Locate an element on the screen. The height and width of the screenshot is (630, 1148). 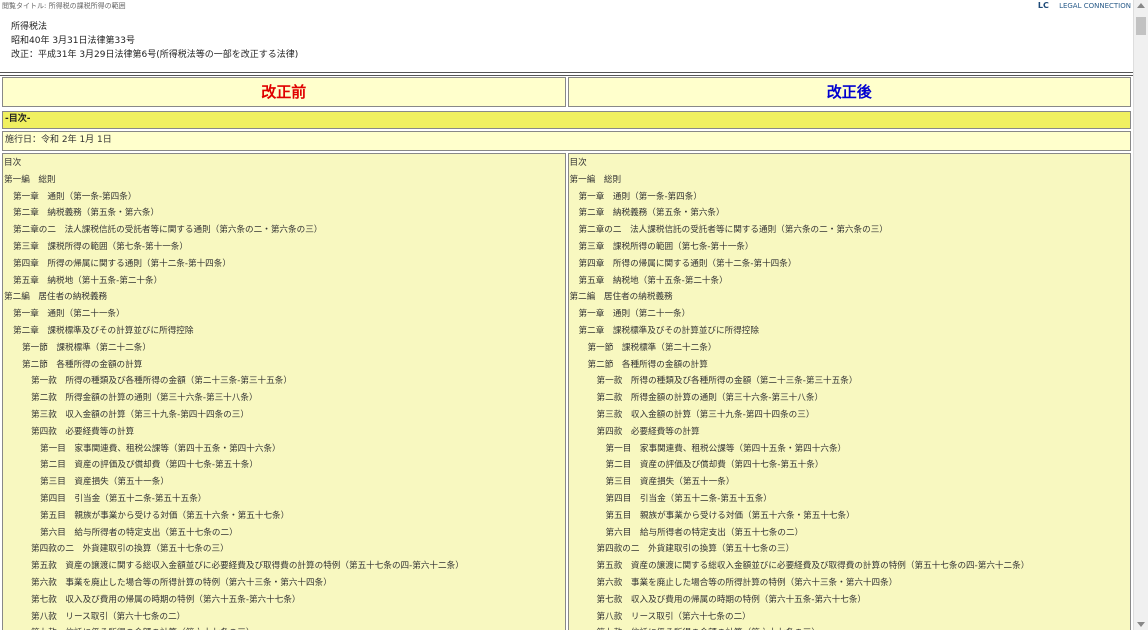
header-divider is located at coordinates (566, 72).